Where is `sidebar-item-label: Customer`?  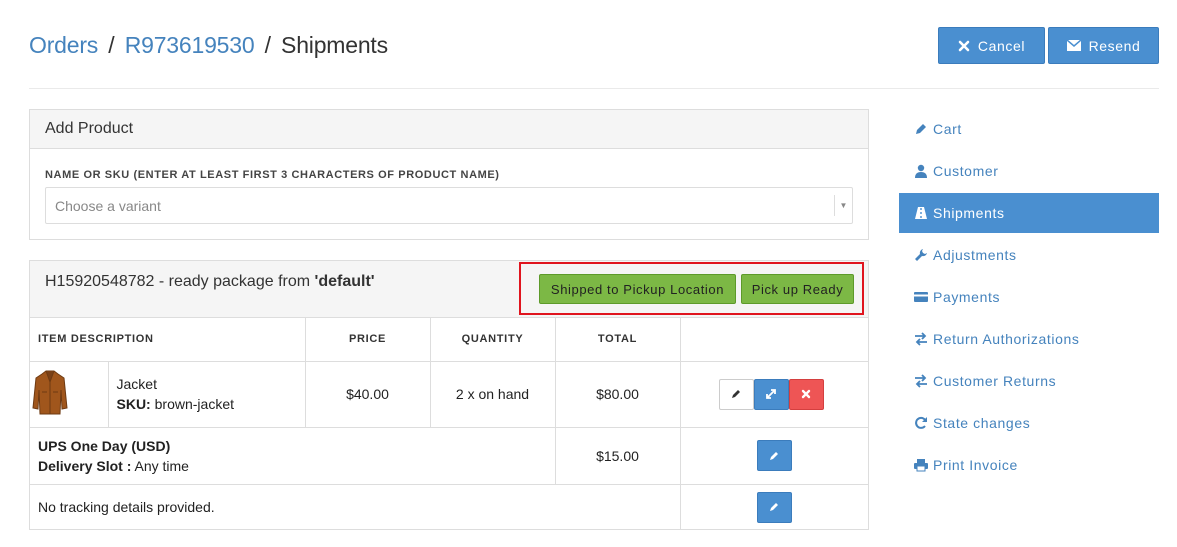
sidebar-item-label: Customer is located at coordinates (966, 171).